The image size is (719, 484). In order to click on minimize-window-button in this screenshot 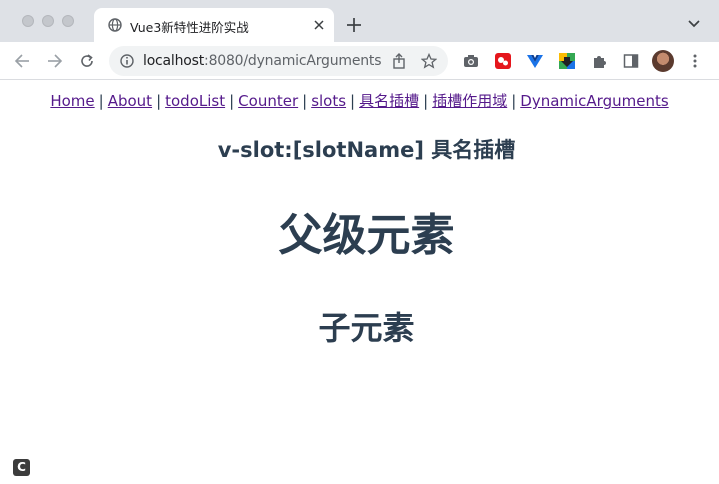, I will do `click(48, 21)`.